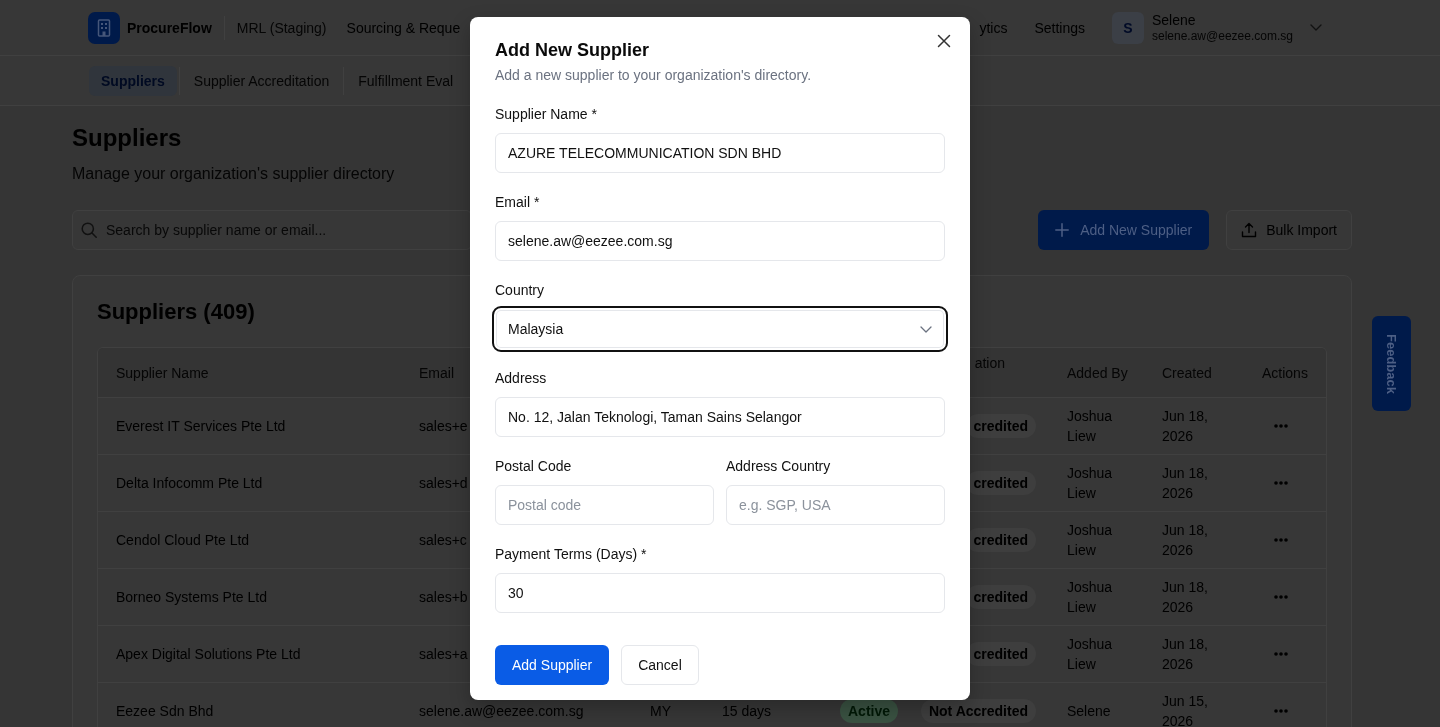 The image size is (1440, 727). What do you see at coordinates (520, 290) in the screenshot?
I see `field-label: Country` at bounding box center [520, 290].